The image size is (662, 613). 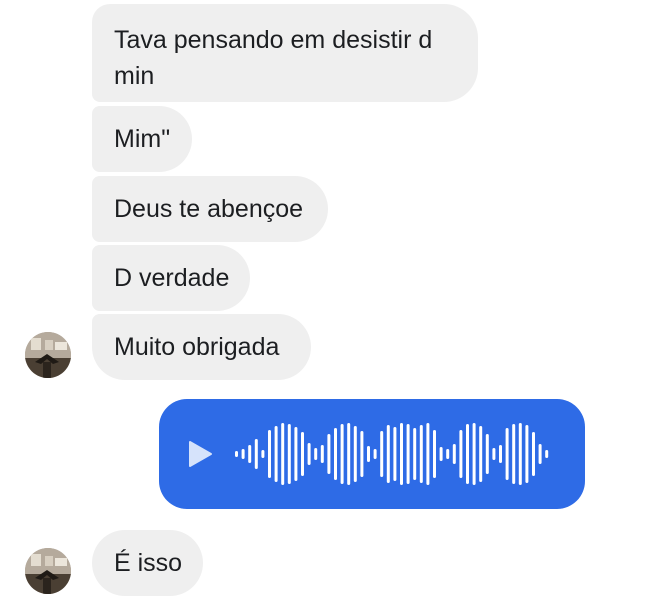 I want to click on message-bubble-incoming: D verdade, so click(x=171, y=278).